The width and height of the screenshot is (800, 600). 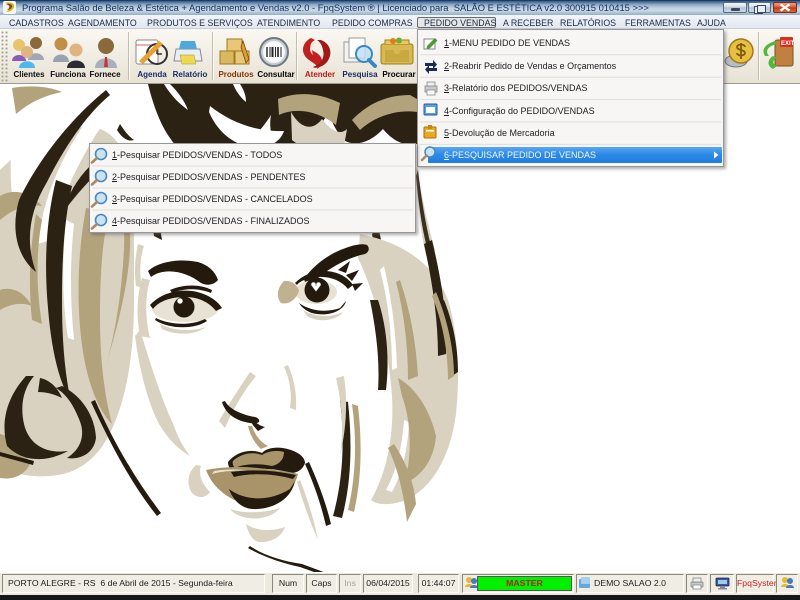 I want to click on svg-text: EXIT, so click(x=788, y=44).